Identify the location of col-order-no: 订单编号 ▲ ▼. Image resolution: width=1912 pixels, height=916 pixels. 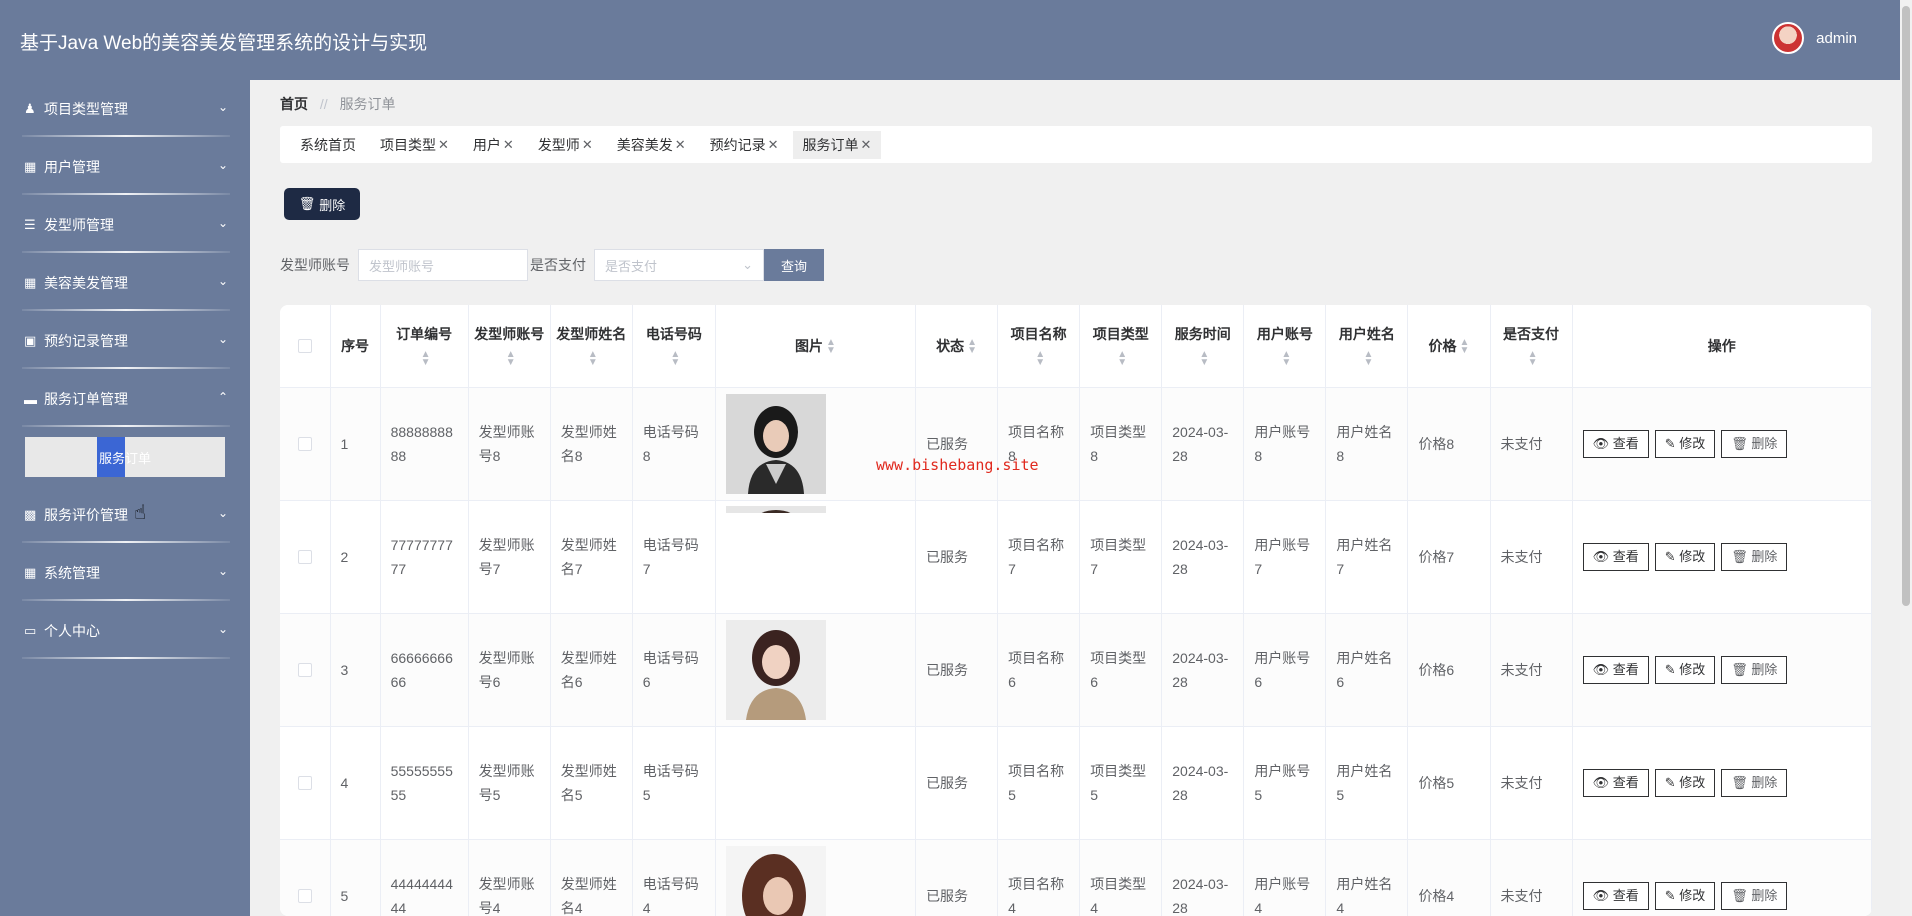
(424, 346).